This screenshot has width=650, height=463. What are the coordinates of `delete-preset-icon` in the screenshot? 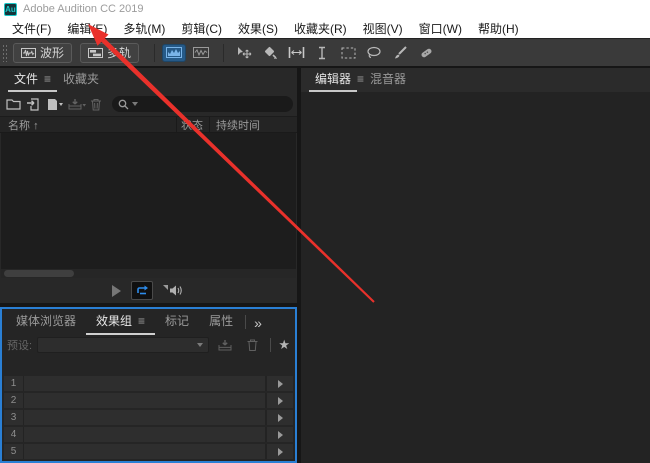 It's located at (252, 345).